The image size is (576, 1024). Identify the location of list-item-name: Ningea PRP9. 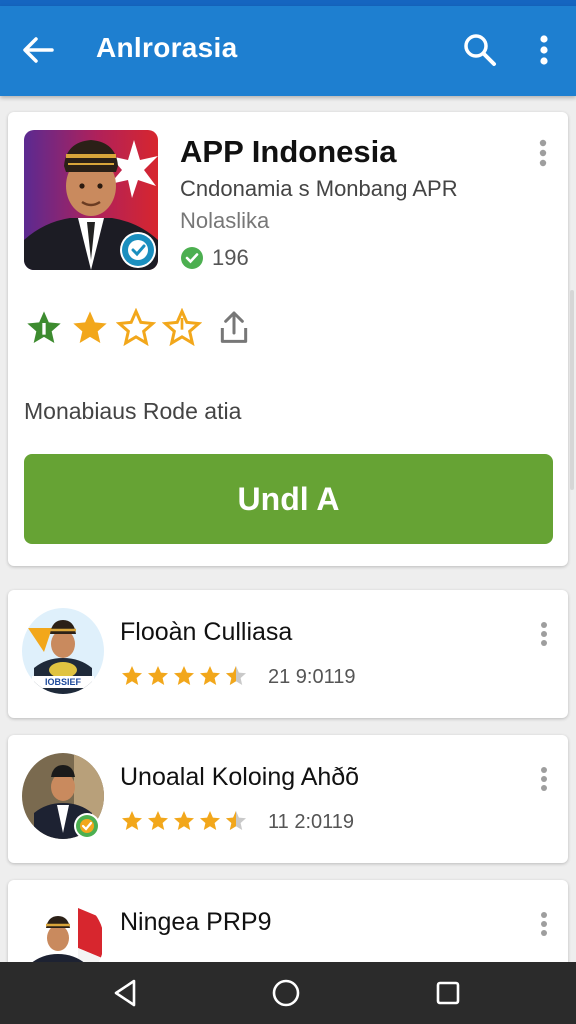
(196, 922).